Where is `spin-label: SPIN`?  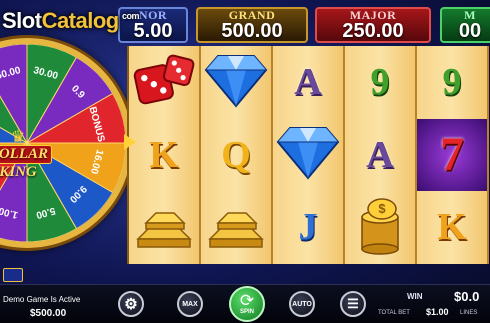 spin-label: SPIN is located at coordinates (246, 312).